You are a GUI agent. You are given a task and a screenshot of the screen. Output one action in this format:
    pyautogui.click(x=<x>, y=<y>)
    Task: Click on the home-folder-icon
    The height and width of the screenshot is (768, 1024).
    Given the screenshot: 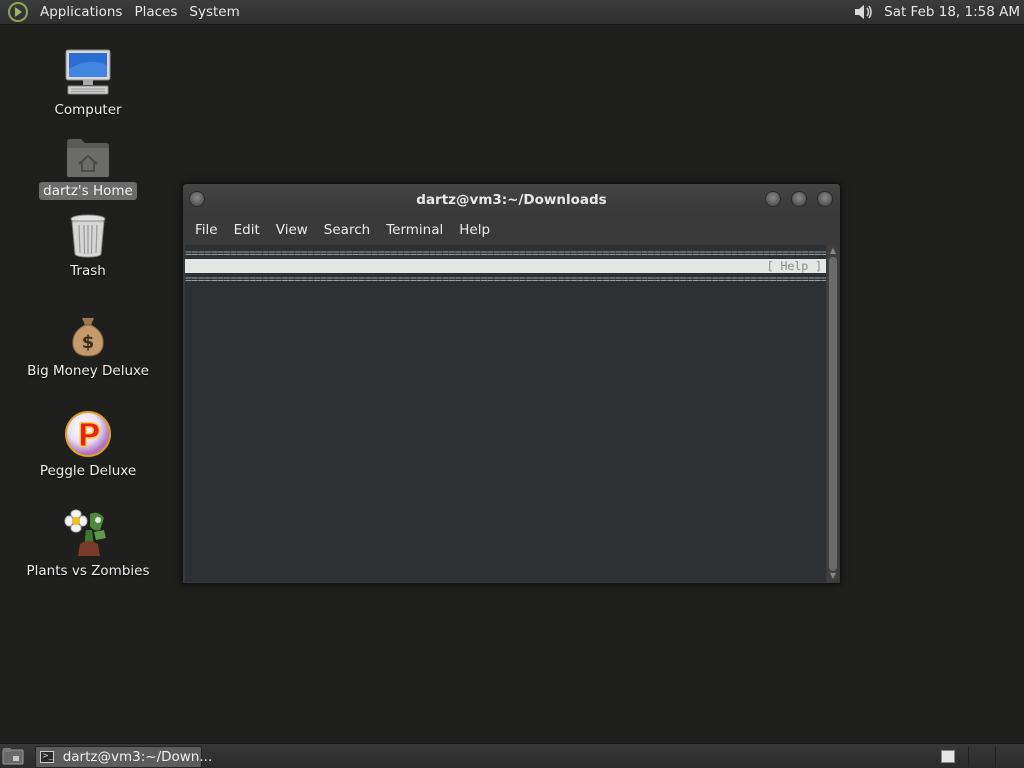 What is the action you would take?
    pyautogui.click(x=88, y=158)
    